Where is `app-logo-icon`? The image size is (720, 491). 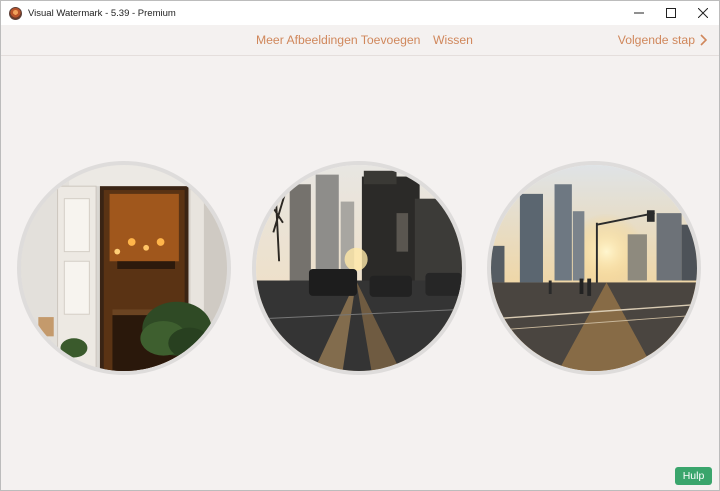 app-logo-icon is located at coordinates (15, 13).